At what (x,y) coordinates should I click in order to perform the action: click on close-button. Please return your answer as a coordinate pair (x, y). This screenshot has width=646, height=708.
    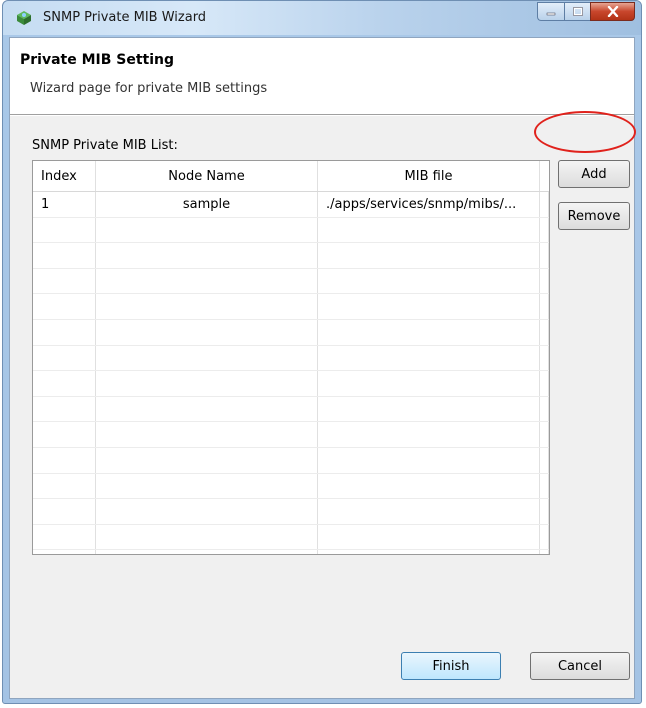
    Looking at the image, I should click on (612, 11).